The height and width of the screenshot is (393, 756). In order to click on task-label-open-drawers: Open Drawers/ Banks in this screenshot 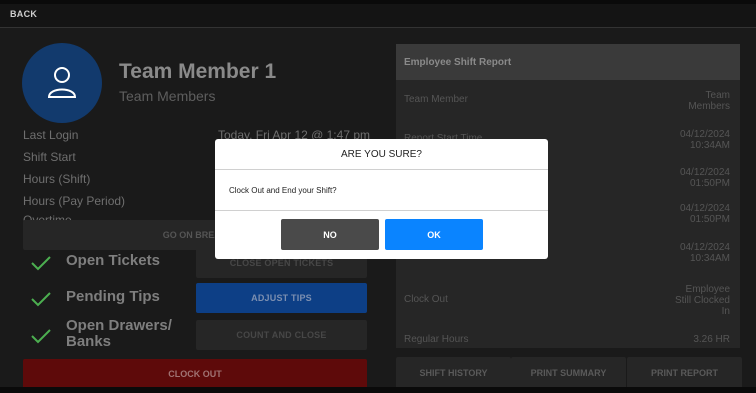, I will do `click(119, 333)`.